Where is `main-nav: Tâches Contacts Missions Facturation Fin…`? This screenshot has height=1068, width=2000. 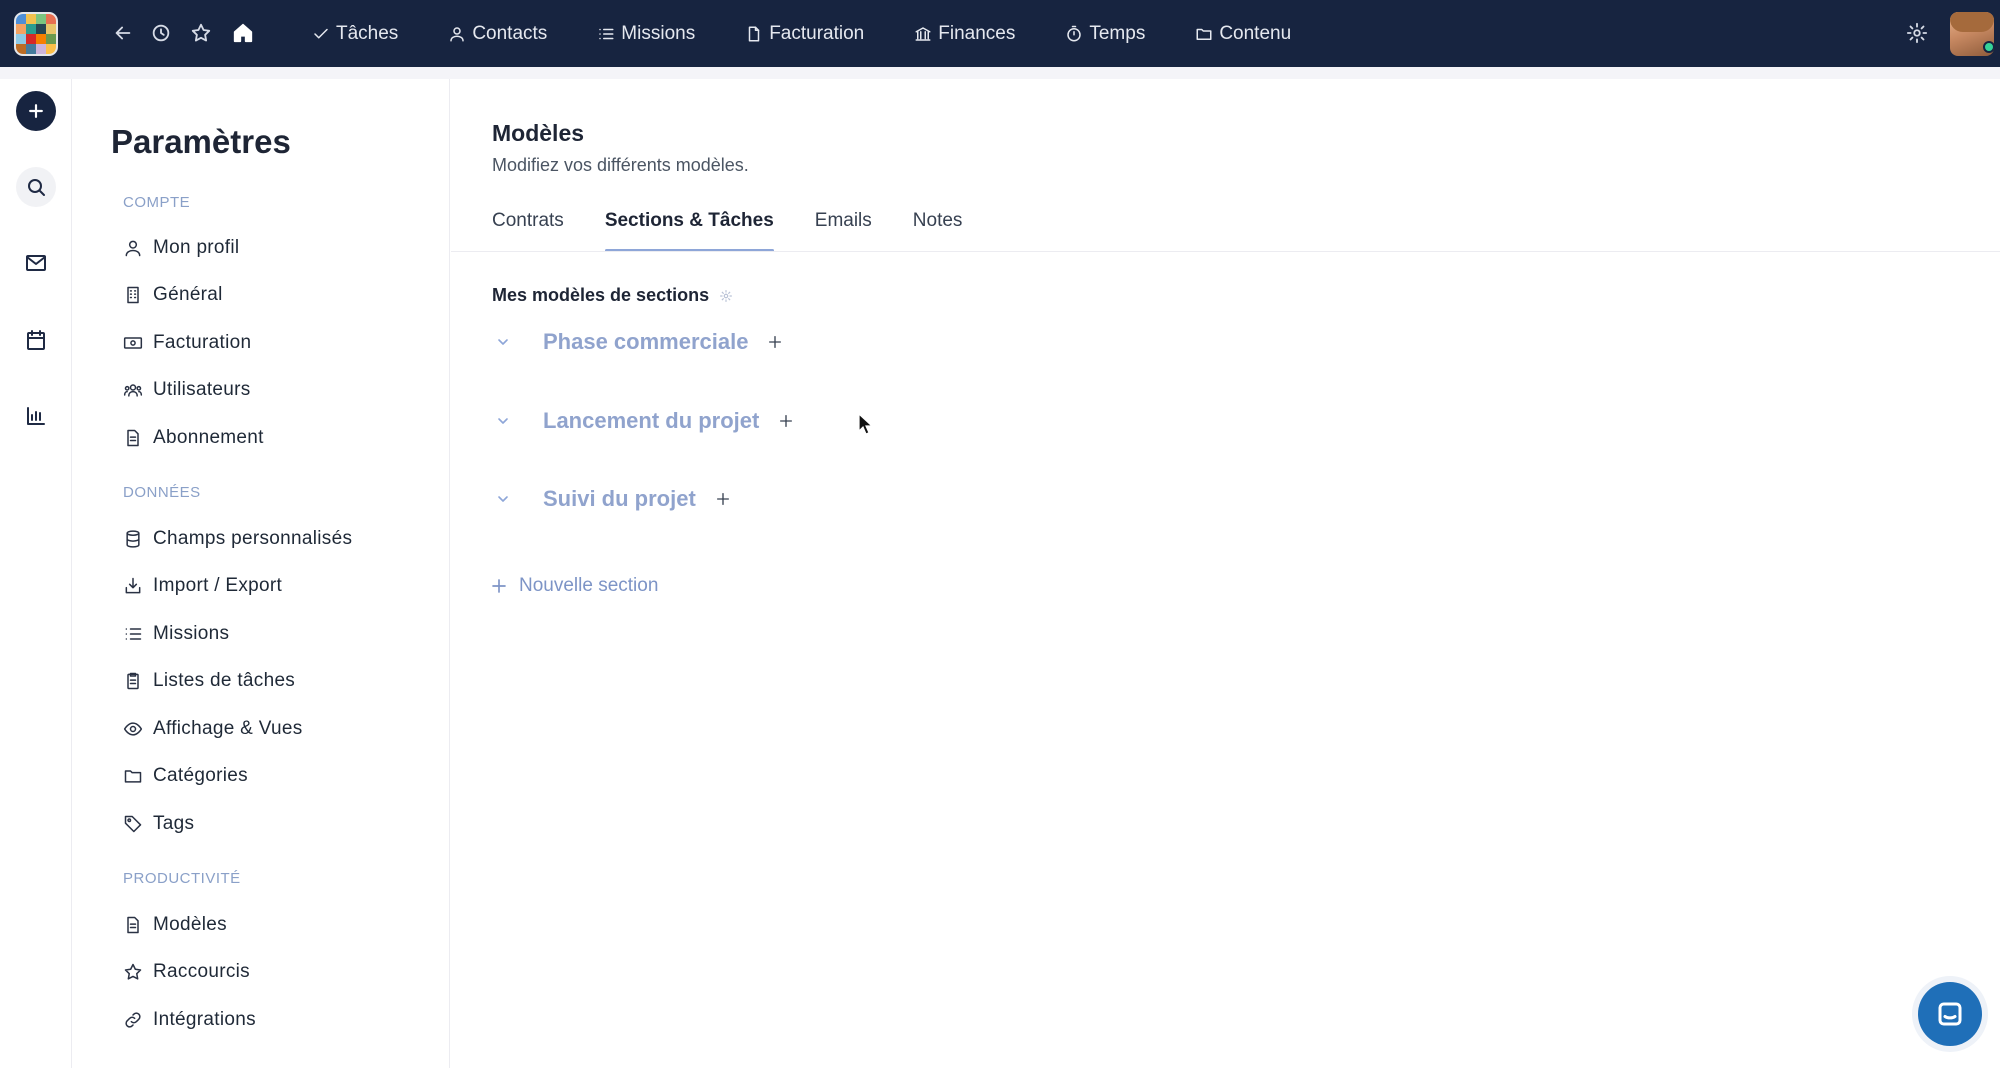 main-nav: Tâches Contacts Missions Facturation Fin… is located at coordinates (826, 33).